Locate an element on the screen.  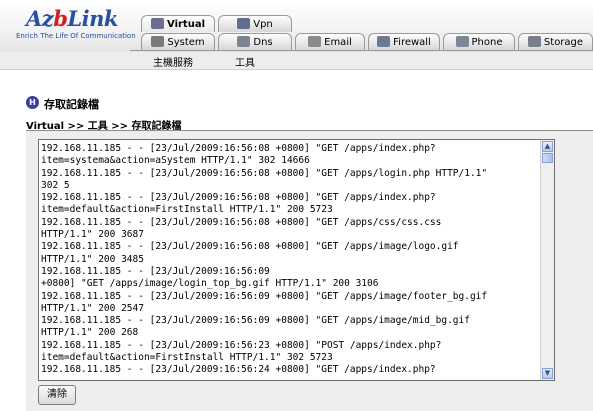
brand-name: AzbLink is located at coordinates (72, 18).